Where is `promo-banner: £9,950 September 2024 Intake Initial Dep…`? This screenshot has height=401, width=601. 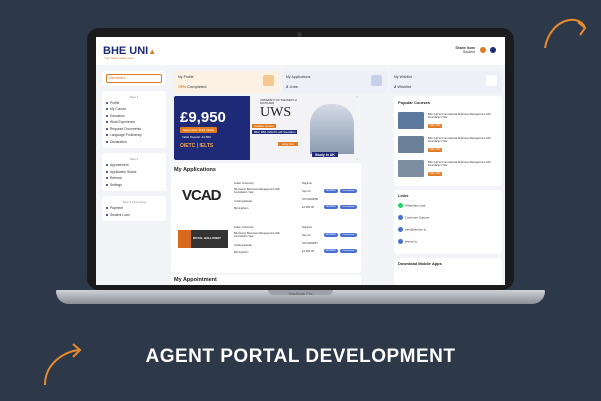
promo-banner: £9,950 September 2024 Intake Initial Dep… is located at coordinates (266, 128).